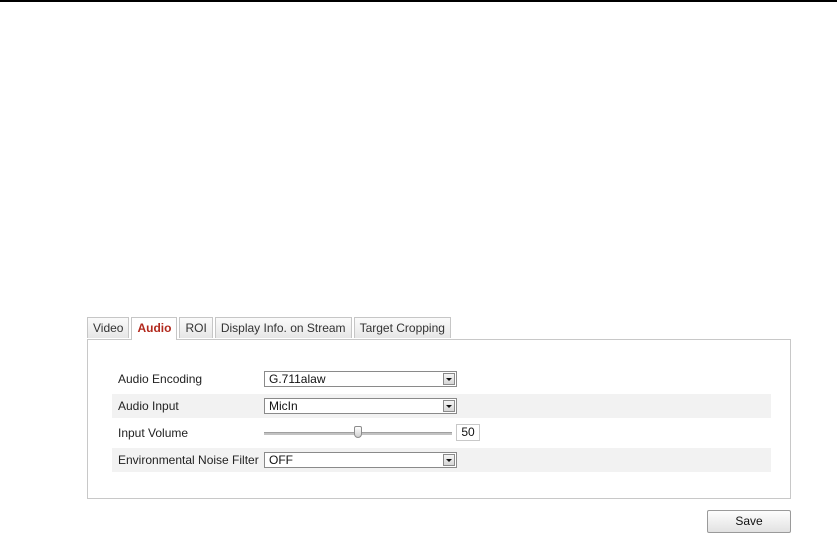 The width and height of the screenshot is (837, 535). What do you see at coordinates (148, 406) in the screenshot?
I see `audio-input-label: Audio Input` at bounding box center [148, 406].